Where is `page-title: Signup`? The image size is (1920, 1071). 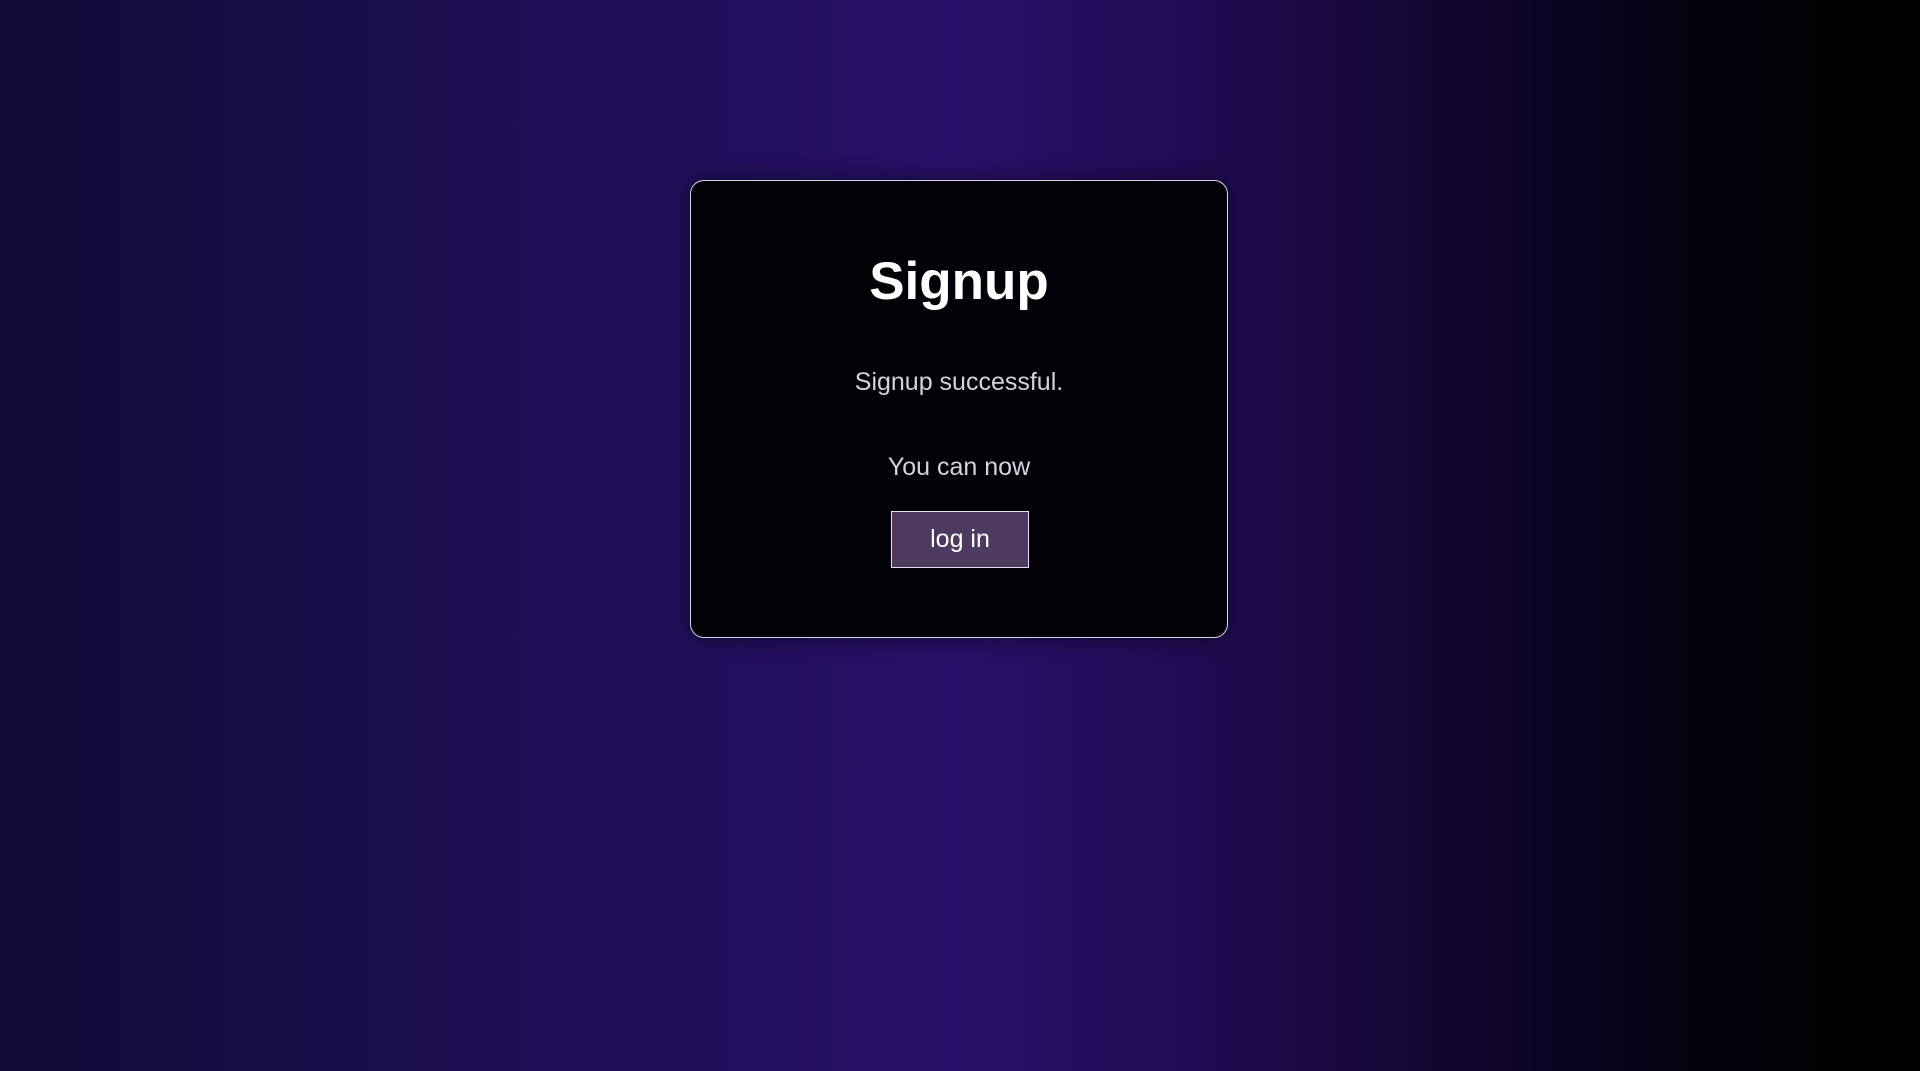
page-title: Signup is located at coordinates (959, 281).